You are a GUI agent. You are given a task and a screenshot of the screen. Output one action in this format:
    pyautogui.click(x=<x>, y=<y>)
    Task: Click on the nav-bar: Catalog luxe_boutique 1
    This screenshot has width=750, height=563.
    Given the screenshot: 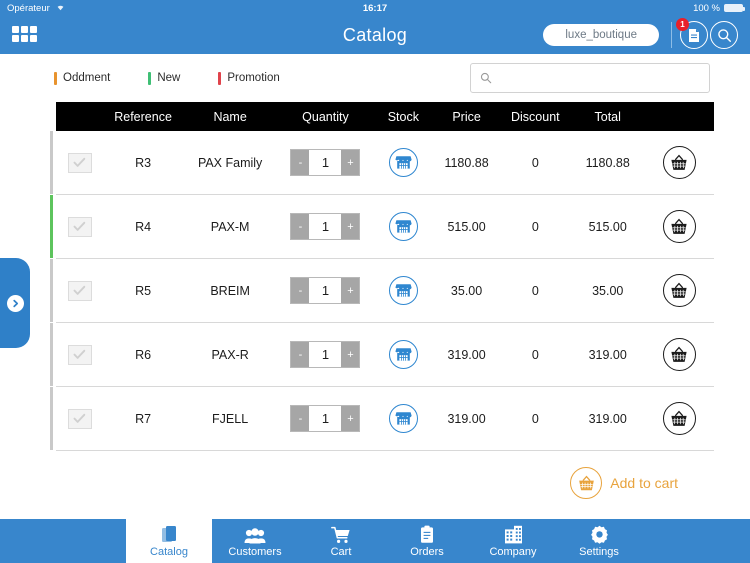 What is the action you would take?
    pyautogui.click(x=375, y=35)
    